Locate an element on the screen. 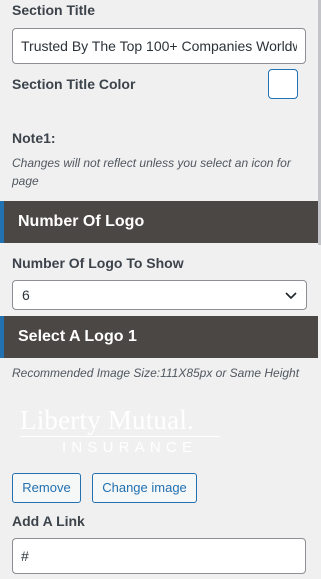  number-of-logo-label: Number Of Logo To Show is located at coordinates (98, 263).